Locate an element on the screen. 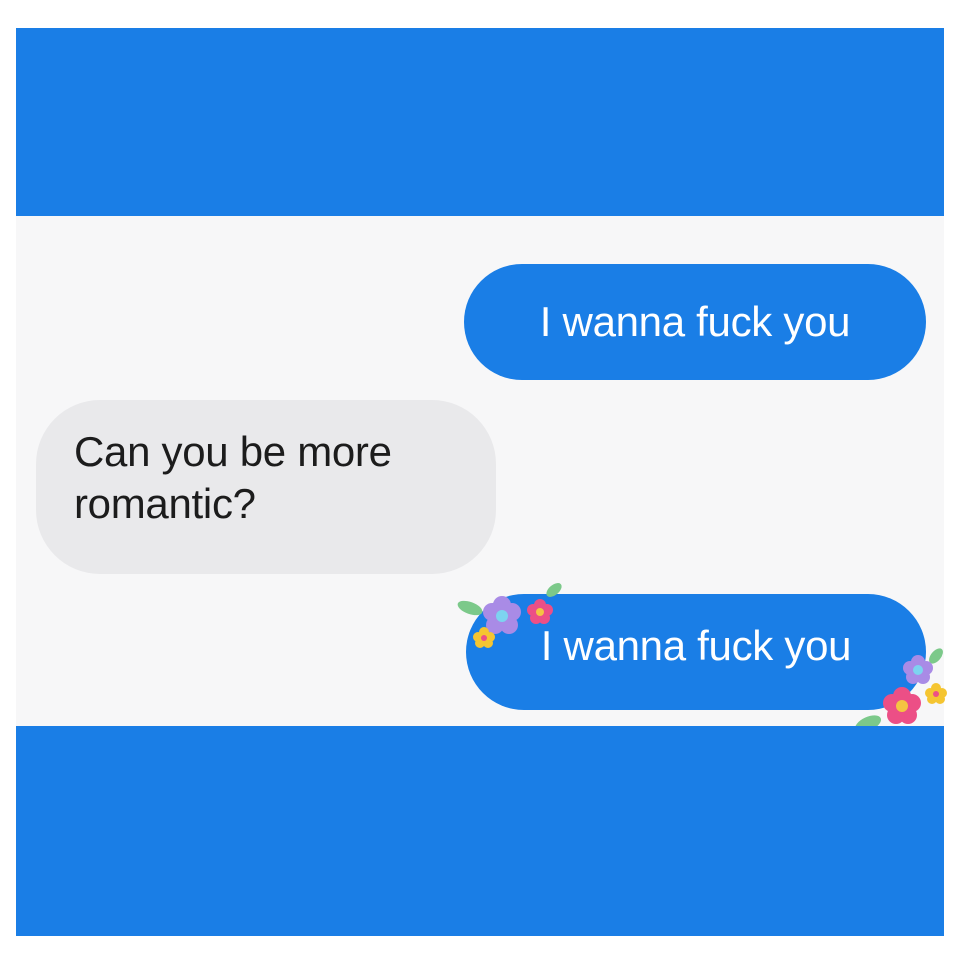 The image size is (960, 960). outgoing-message-bubble: I wanna fuck you is located at coordinates (695, 322).